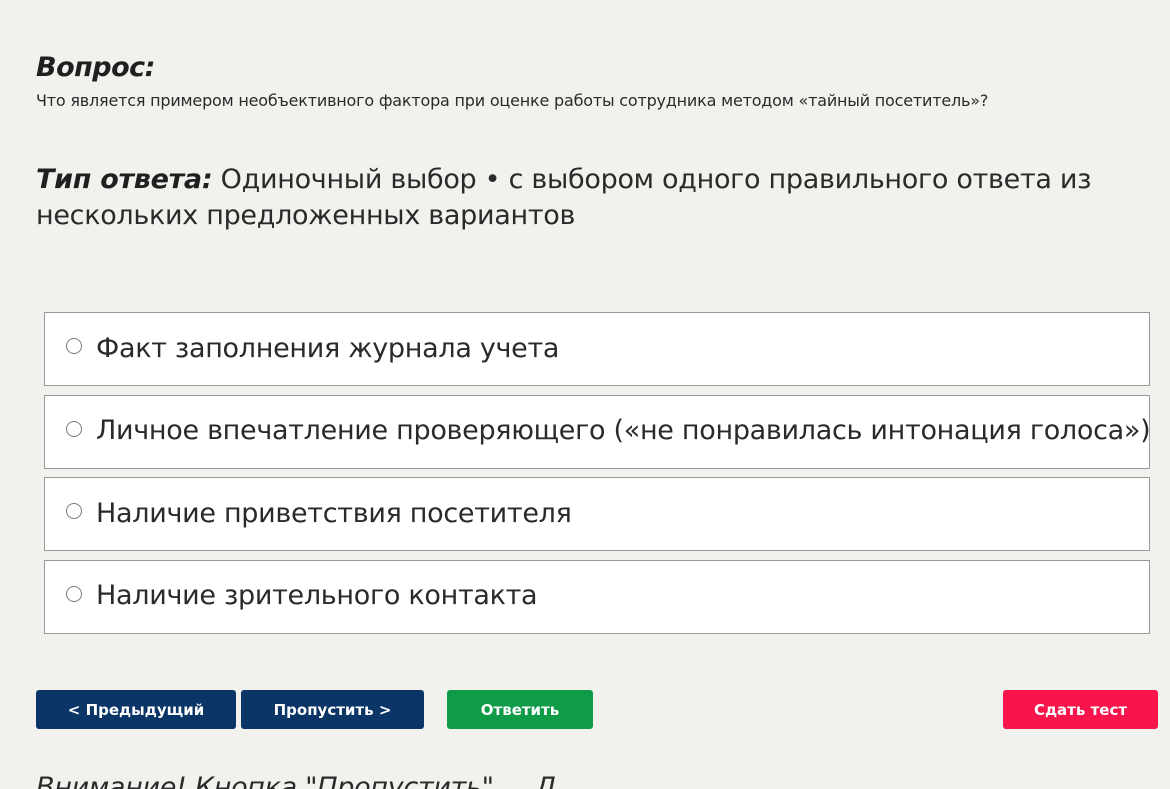 The height and width of the screenshot is (789, 1170). What do you see at coordinates (520, 709) in the screenshot?
I see `answer-button: Ответить` at bounding box center [520, 709].